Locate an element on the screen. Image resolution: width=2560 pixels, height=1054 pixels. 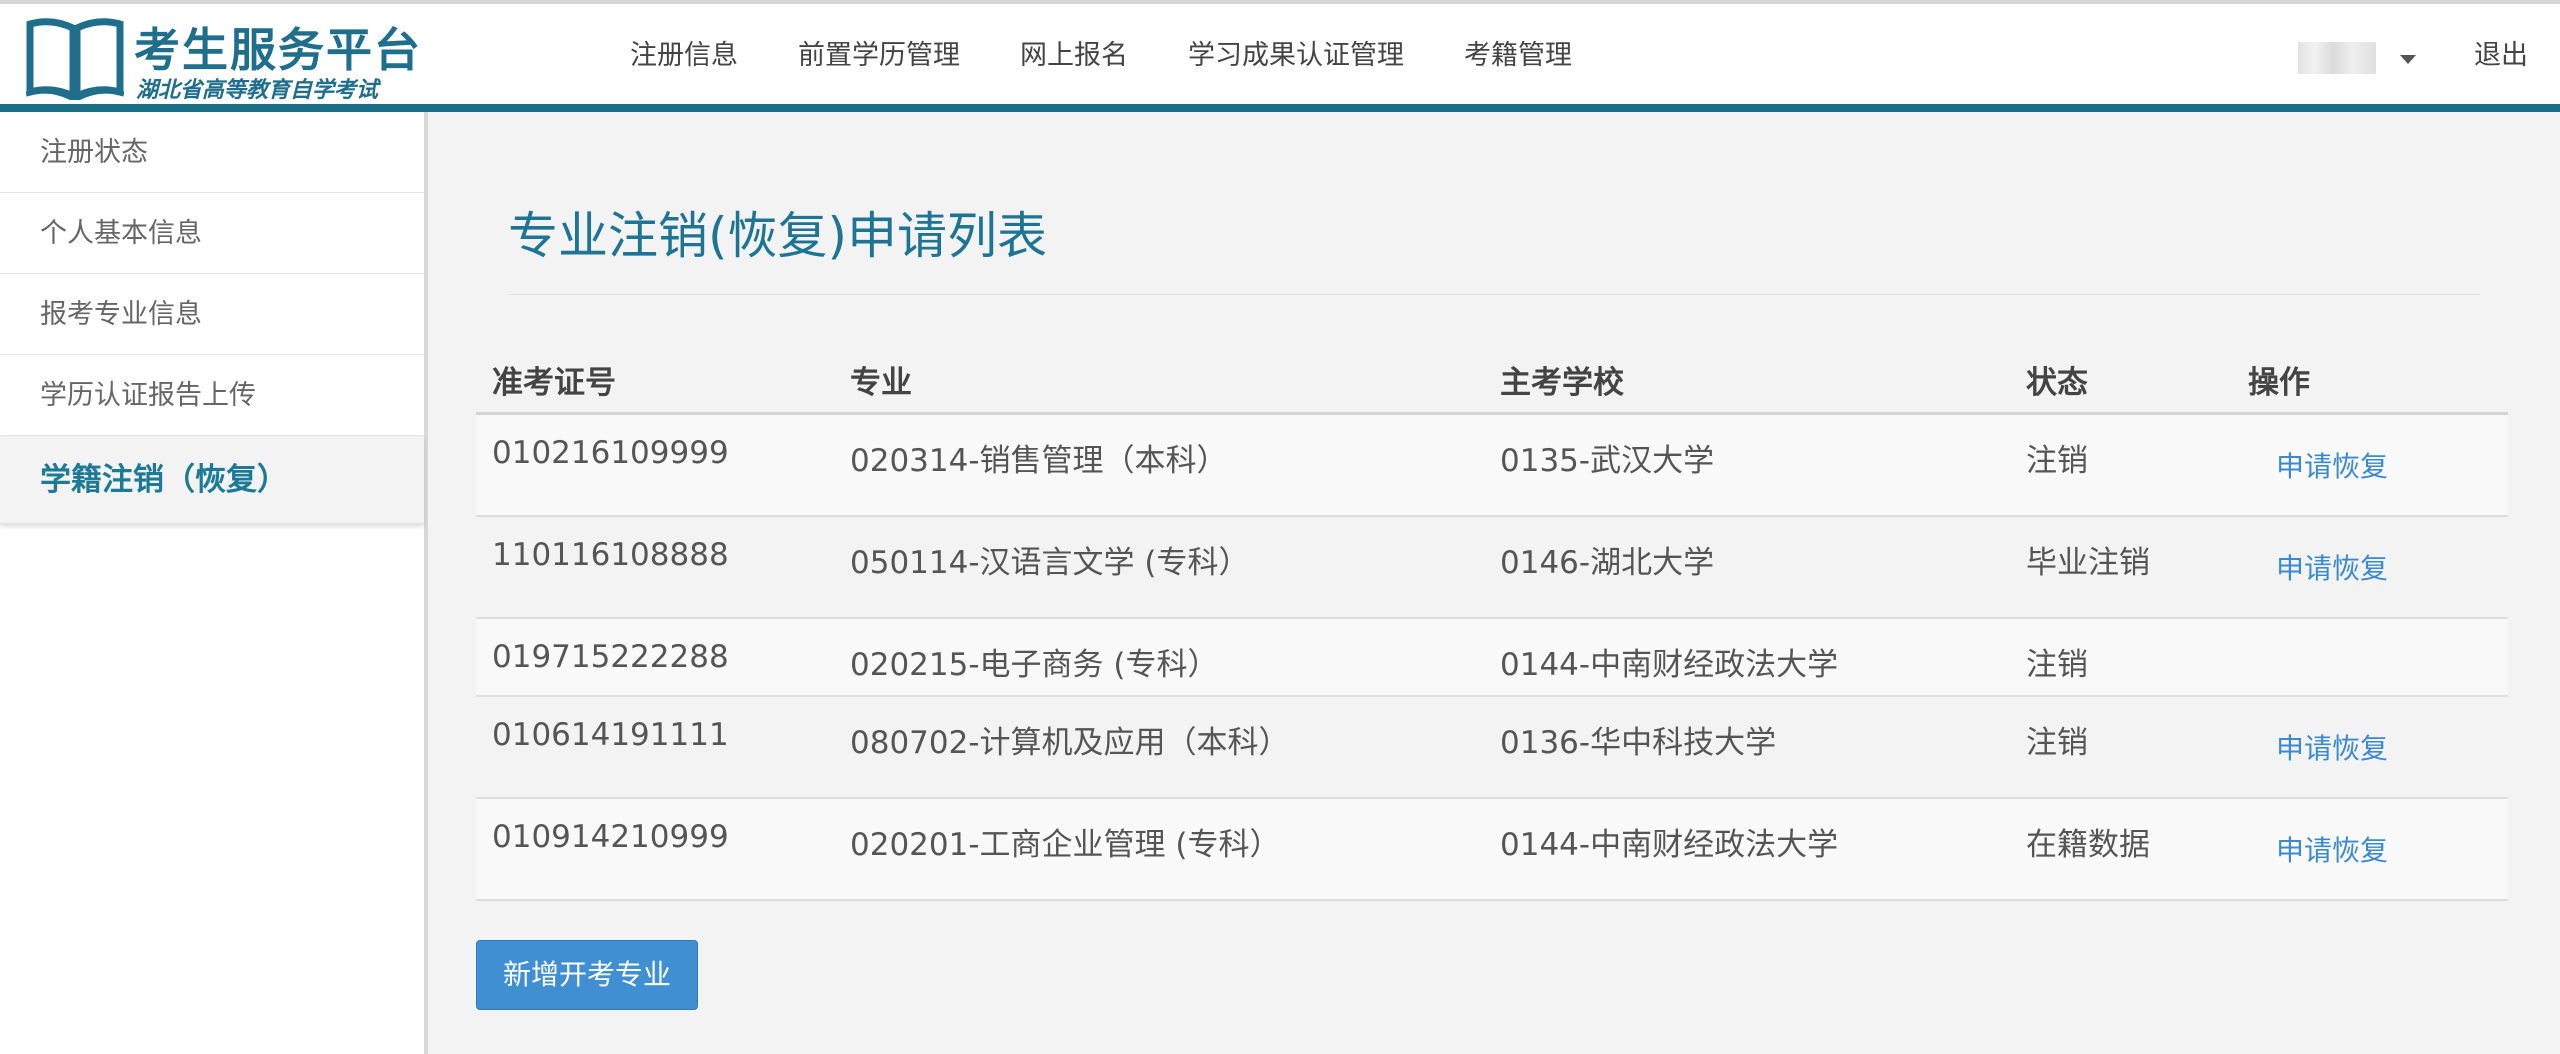
logo-title: 考生服务平台 is located at coordinates (278, 50).